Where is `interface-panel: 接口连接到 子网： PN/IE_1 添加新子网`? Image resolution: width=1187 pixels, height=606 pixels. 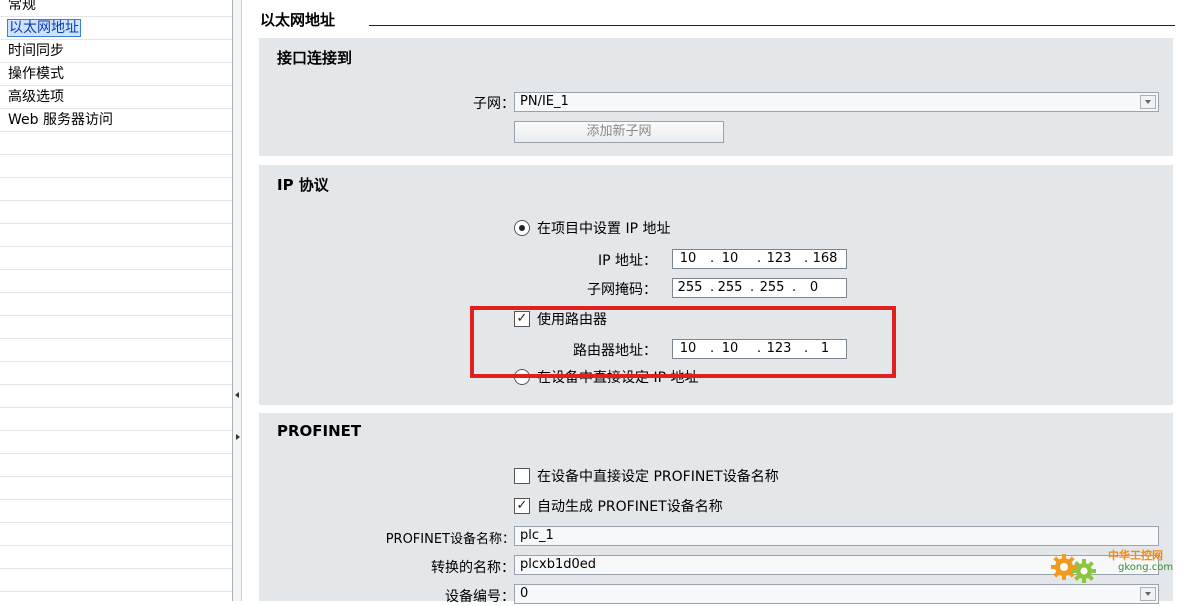
interface-panel: 接口连接到 子网： PN/IE_1 添加新子网 is located at coordinates (716, 97).